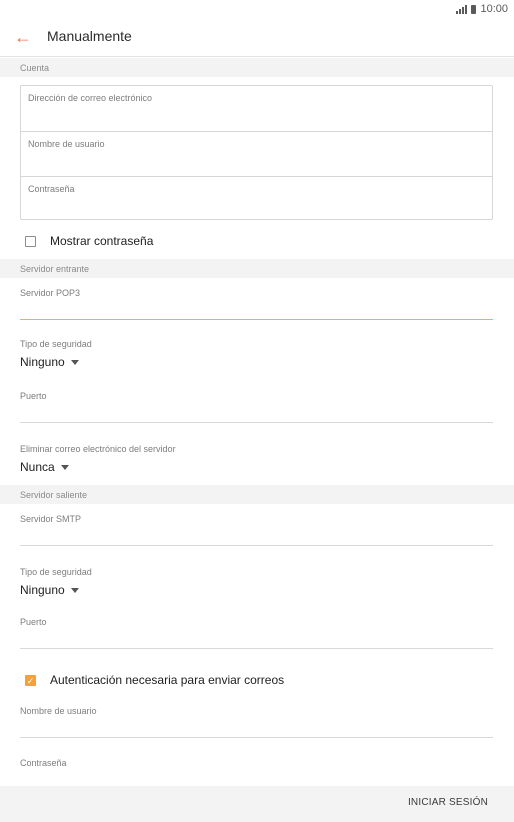 The image size is (514, 822). I want to click on smtp-server-label: Servidor SMTP, so click(51, 519).